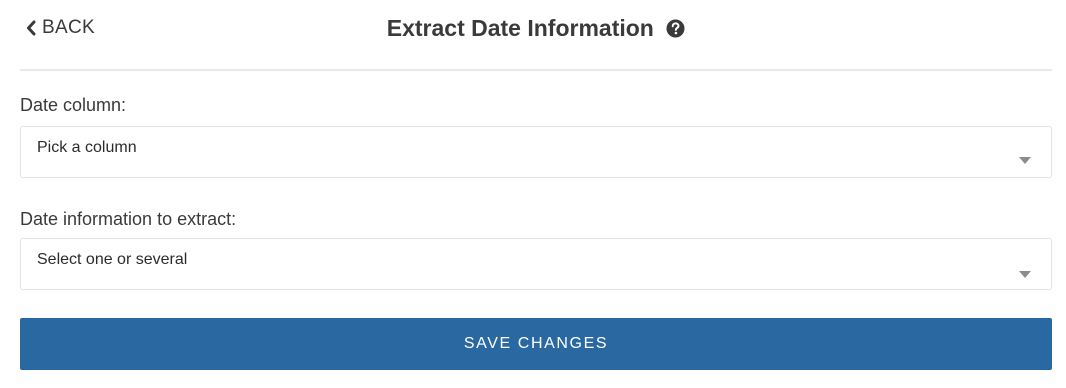  Describe the element at coordinates (87, 147) in the screenshot. I see `date-column-placeholder: Pick a column` at that location.